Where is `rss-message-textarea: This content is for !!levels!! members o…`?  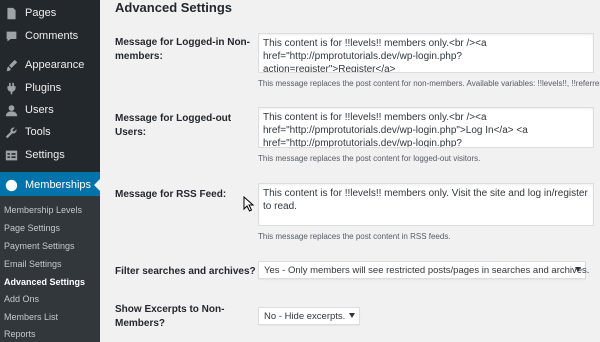 rss-message-textarea: This content is for !!levels!! members o… is located at coordinates (426, 204).